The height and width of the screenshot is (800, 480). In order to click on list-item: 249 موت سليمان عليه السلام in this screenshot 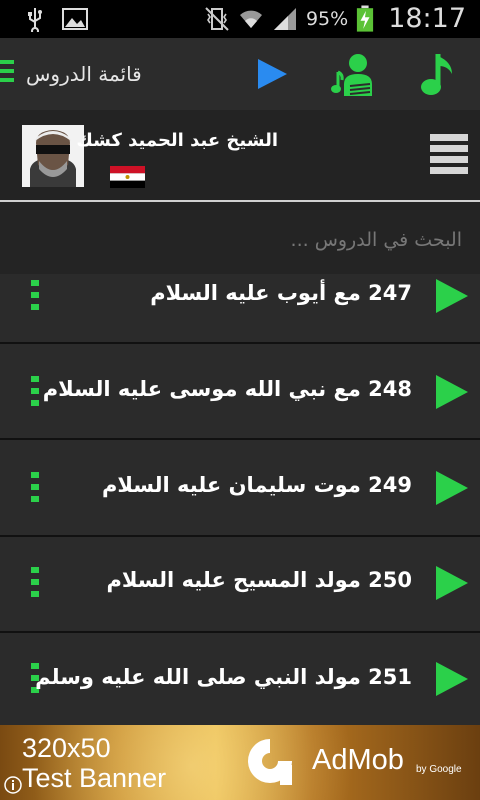, I will do `click(240, 488)`.